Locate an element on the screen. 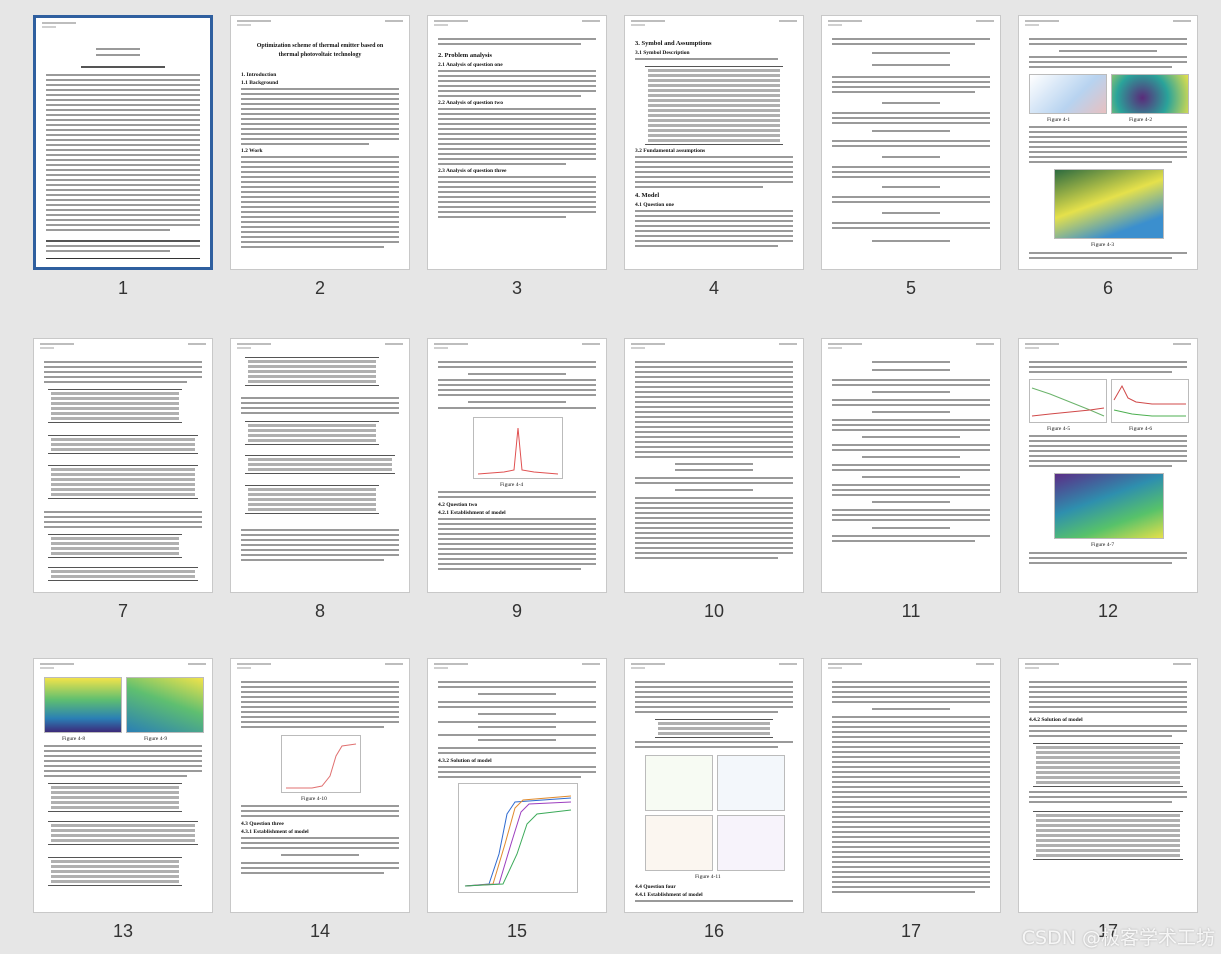 Image resolution: width=1221 pixels, height=954 pixels. page-number: 8 is located at coordinates (319, 611).